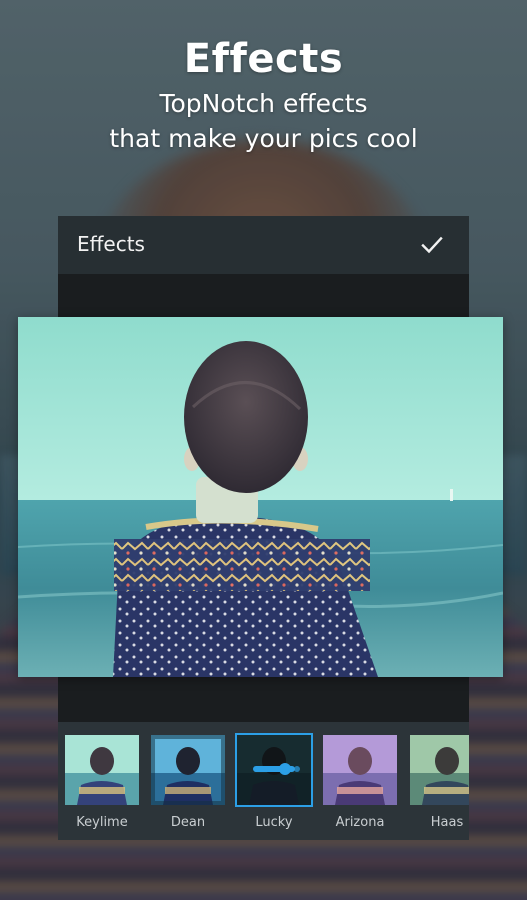 This screenshot has height=900, width=527. I want to click on effect-lucky: Lucky, so click(274, 784).